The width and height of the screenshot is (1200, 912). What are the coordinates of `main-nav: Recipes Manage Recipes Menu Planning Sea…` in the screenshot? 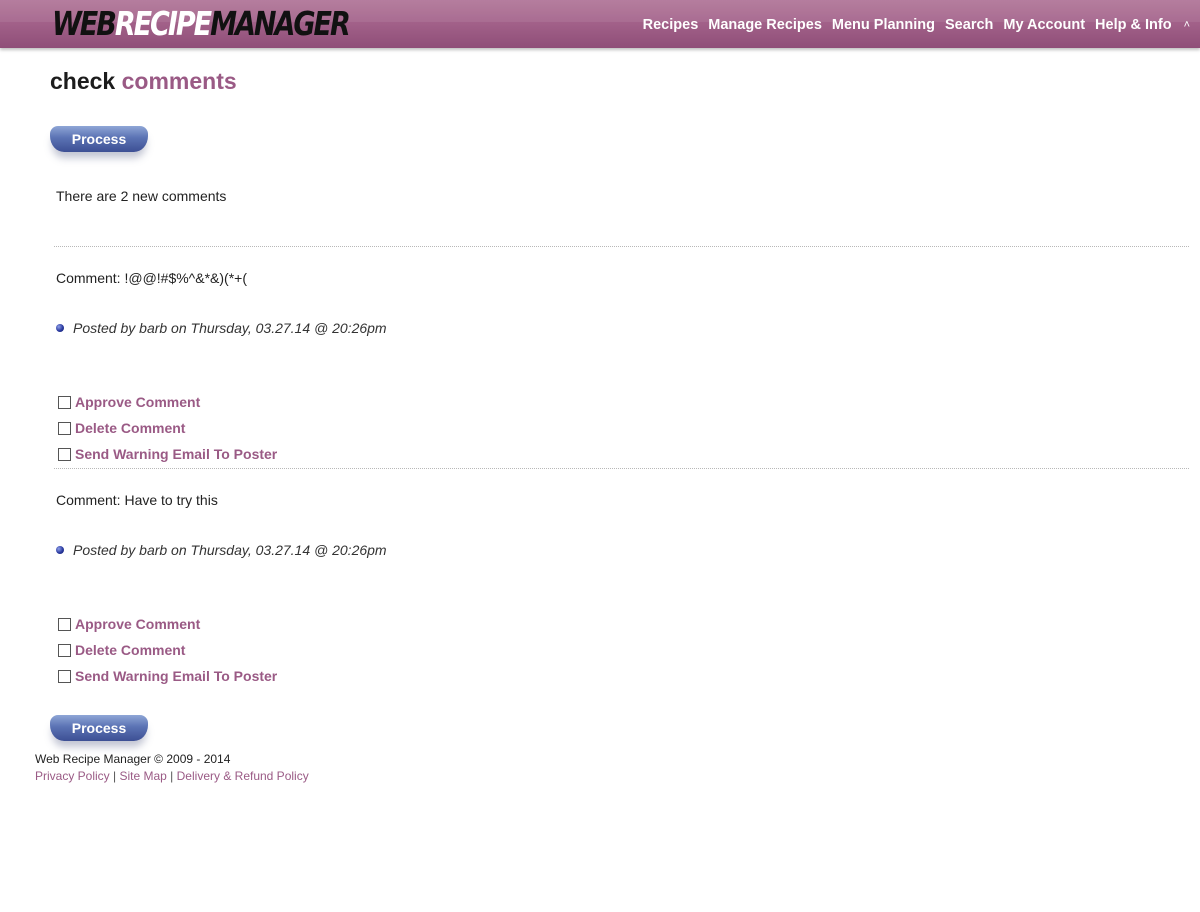 It's located at (911, 25).